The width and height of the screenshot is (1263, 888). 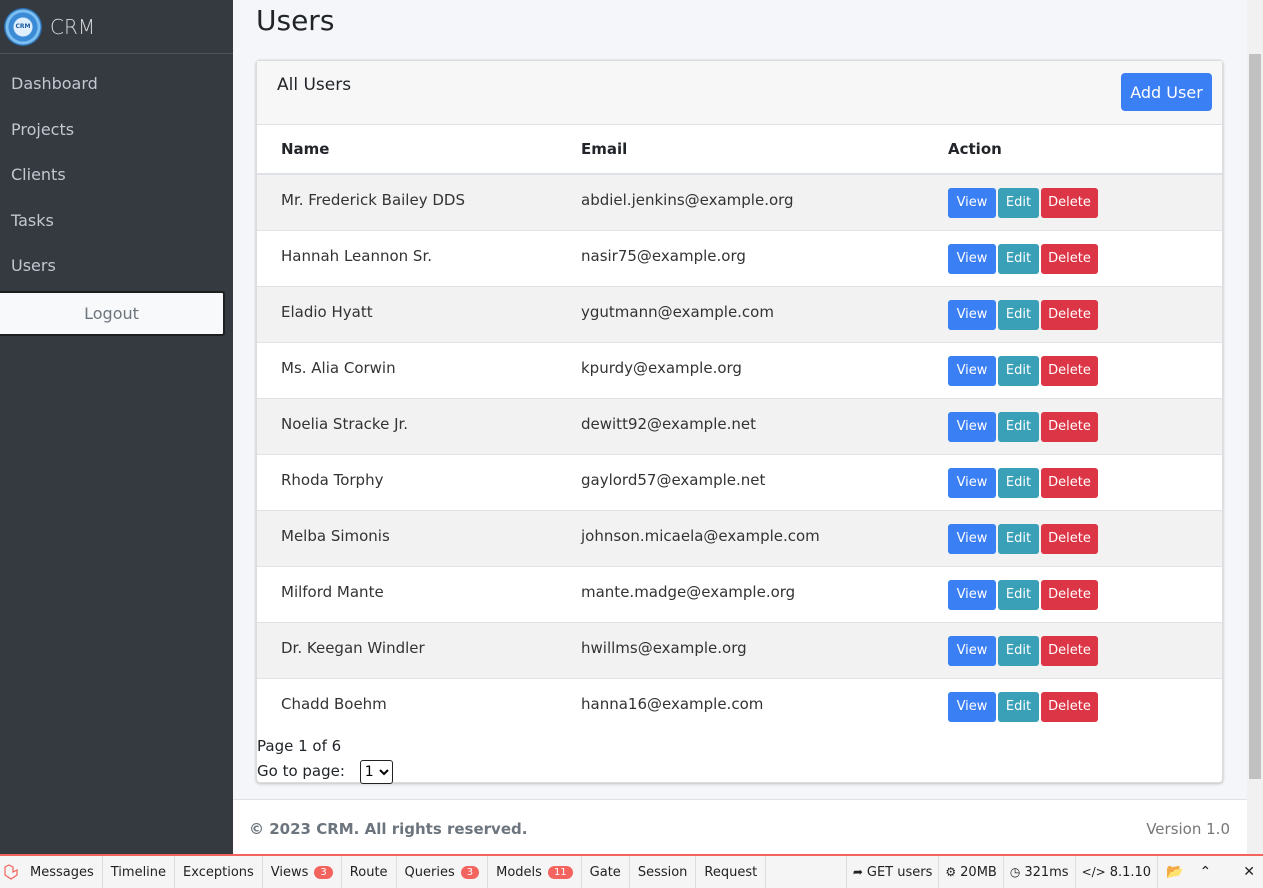 What do you see at coordinates (376, 772) in the screenshot?
I see `page-select: 1` at bounding box center [376, 772].